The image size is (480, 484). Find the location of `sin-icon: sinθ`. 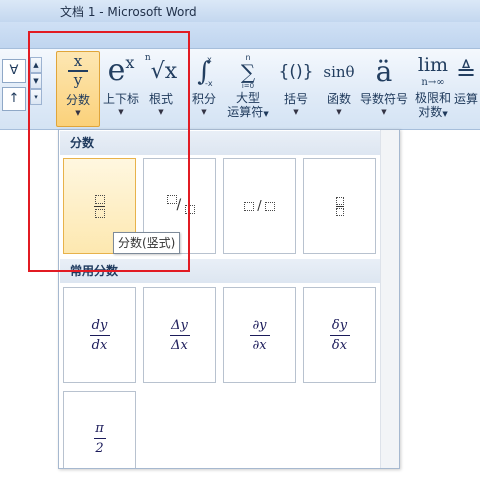

sin-icon: sinθ is located at coordinates (339, 72).